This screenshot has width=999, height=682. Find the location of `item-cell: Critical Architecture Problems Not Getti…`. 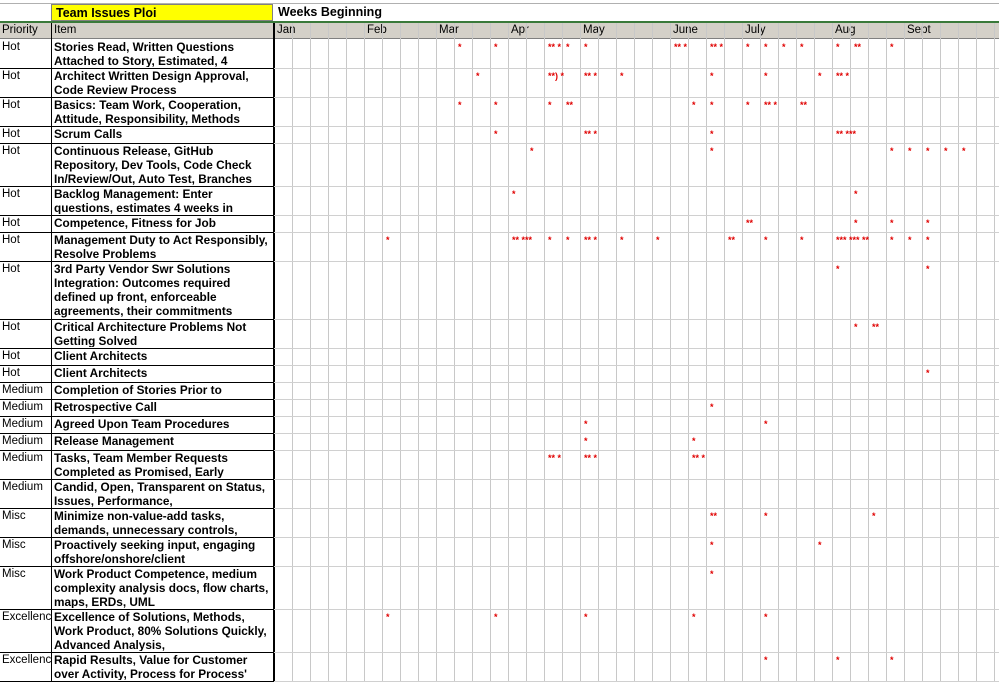

item-cell: Critical Architecture Problems Not Getti… is located at coordinates (162, 333).